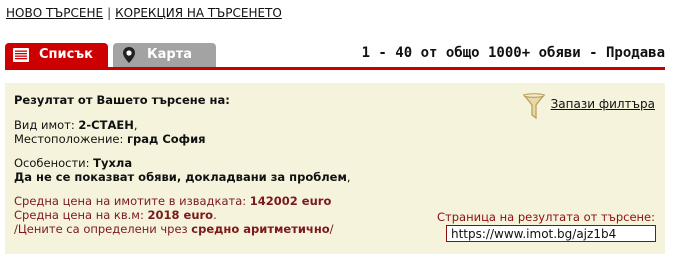 The image size is (673, 263). I want to click on avg-sqm-label: Средна цена на кв.м:, so click(79, 215).